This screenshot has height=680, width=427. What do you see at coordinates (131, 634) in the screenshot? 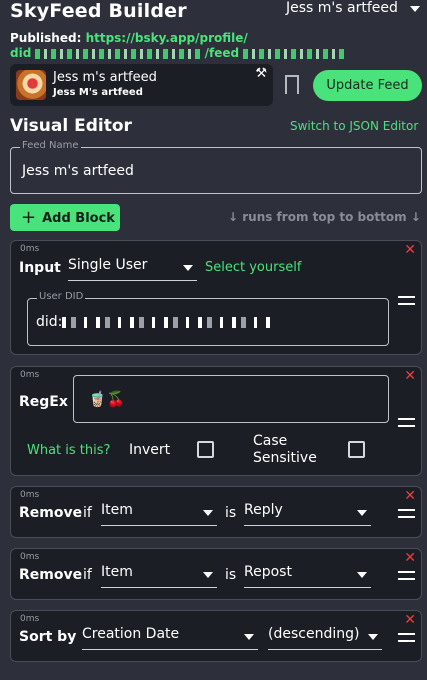
I see `sort-field-value: Creation Date` at bounding box center [131, 634].